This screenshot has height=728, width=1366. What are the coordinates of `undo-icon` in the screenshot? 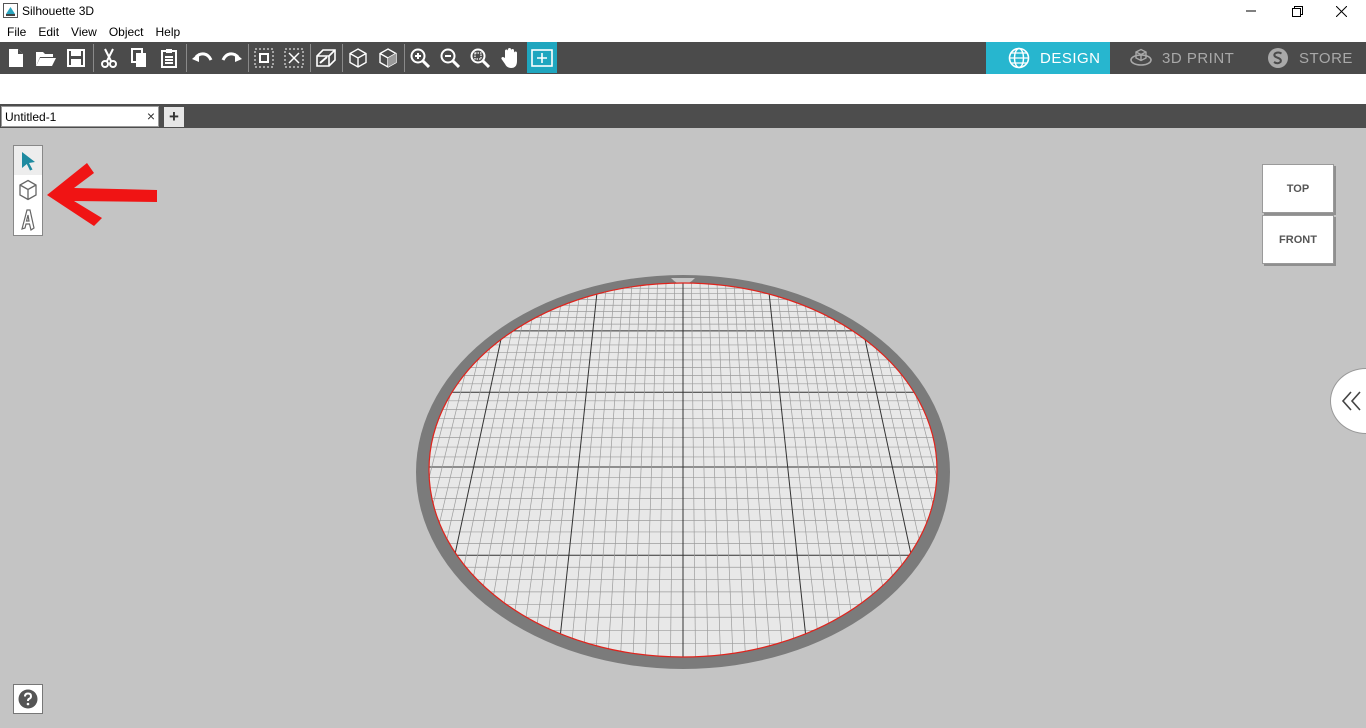 It's located at (202, 56).